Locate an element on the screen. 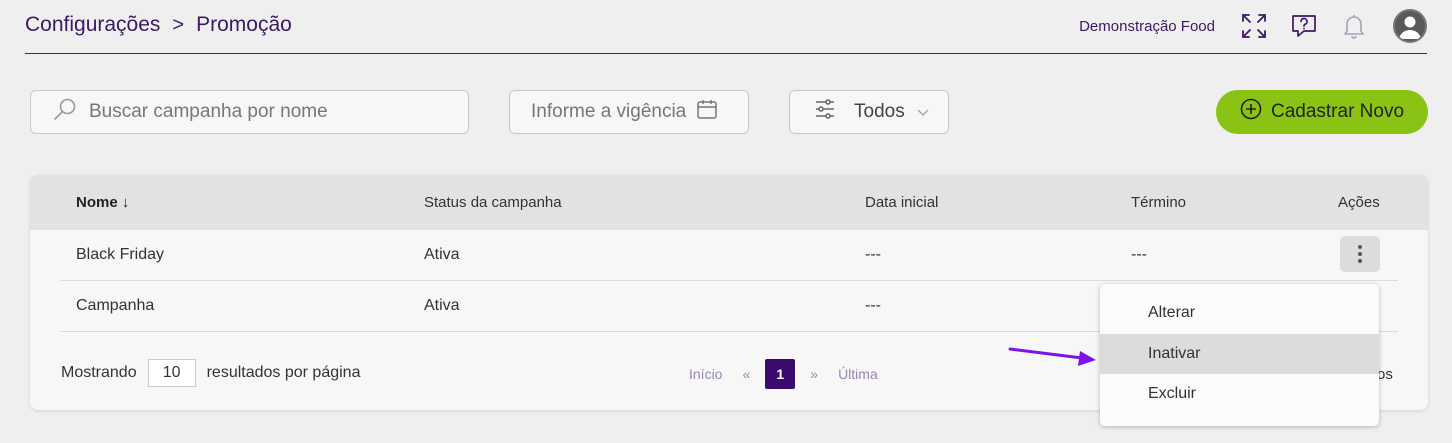 The image size is (1452, 443). search-icon is located at coordinates (65, 112).